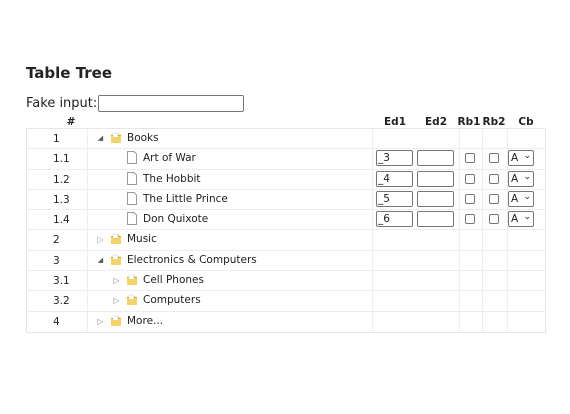 The width and height of the screenshot is (570, 414). Describe the element at coordinates (286, 261) in the screenshot. I see `tree-row: 3 ◢ Electronics & Computers` at that location.